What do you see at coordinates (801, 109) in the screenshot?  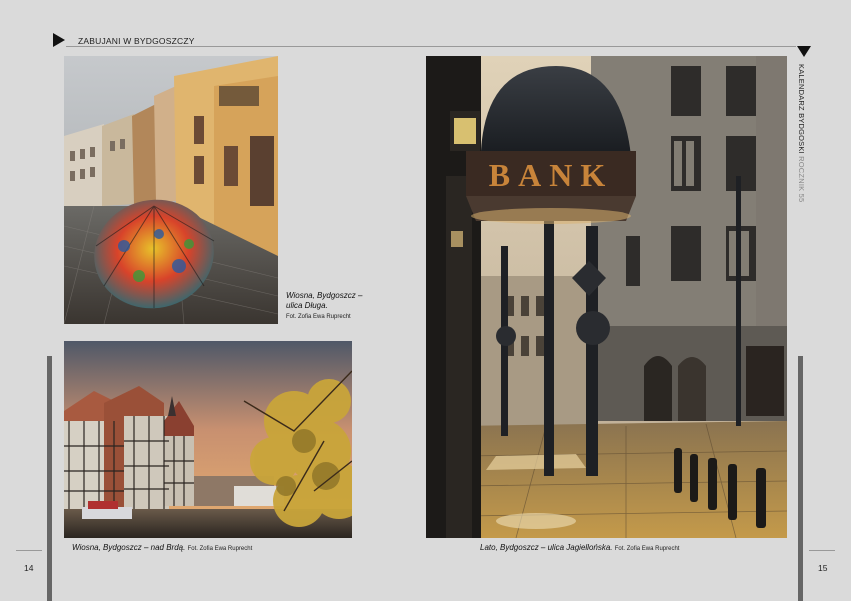 I see `side-title-main: KALENDARZ BYDGOSKI` at bounding box center [801, 109].